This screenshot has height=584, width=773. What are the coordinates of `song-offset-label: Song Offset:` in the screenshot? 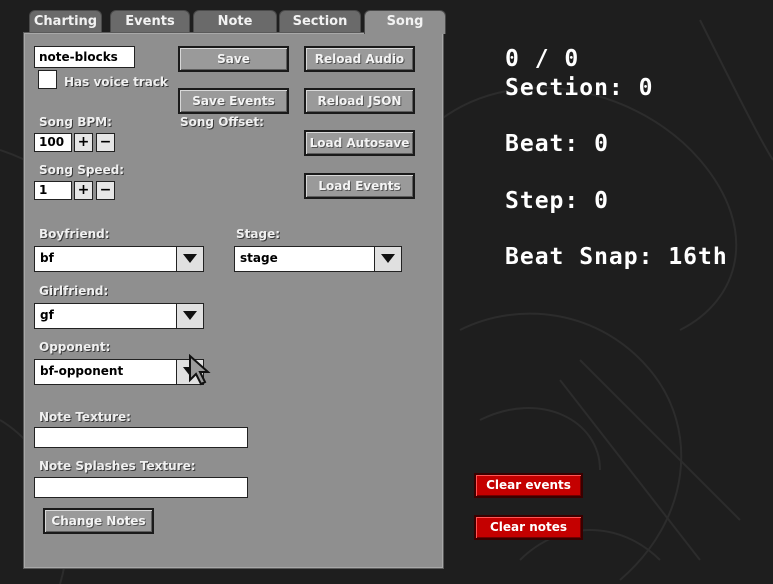 It's located at (222, 122).